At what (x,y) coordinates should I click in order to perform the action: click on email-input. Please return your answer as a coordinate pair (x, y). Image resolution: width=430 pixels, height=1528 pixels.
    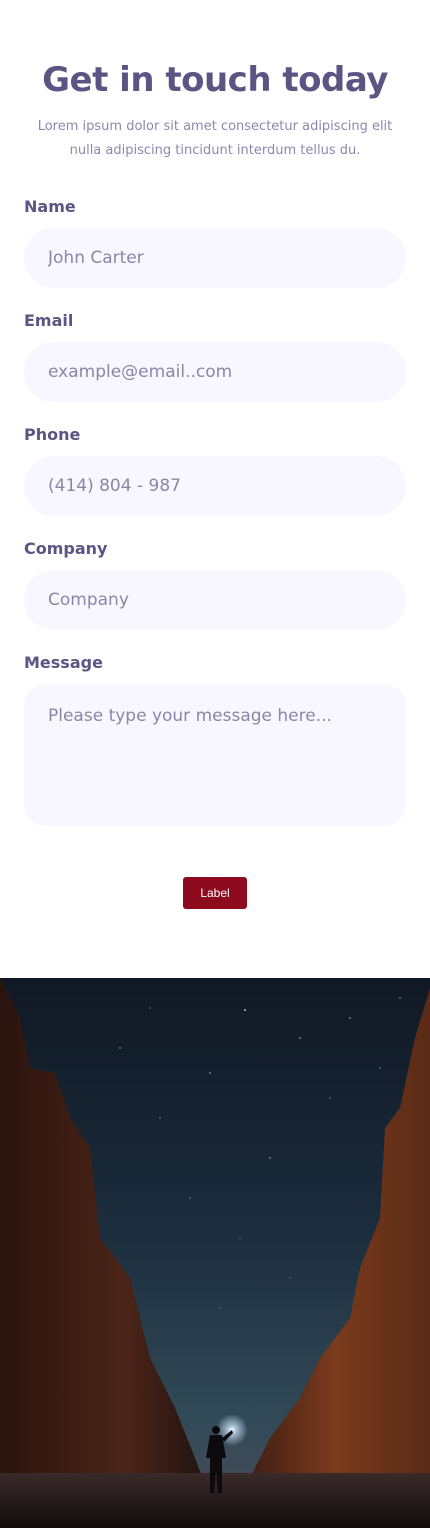
    Looking at the image, I should click on (215, 372).